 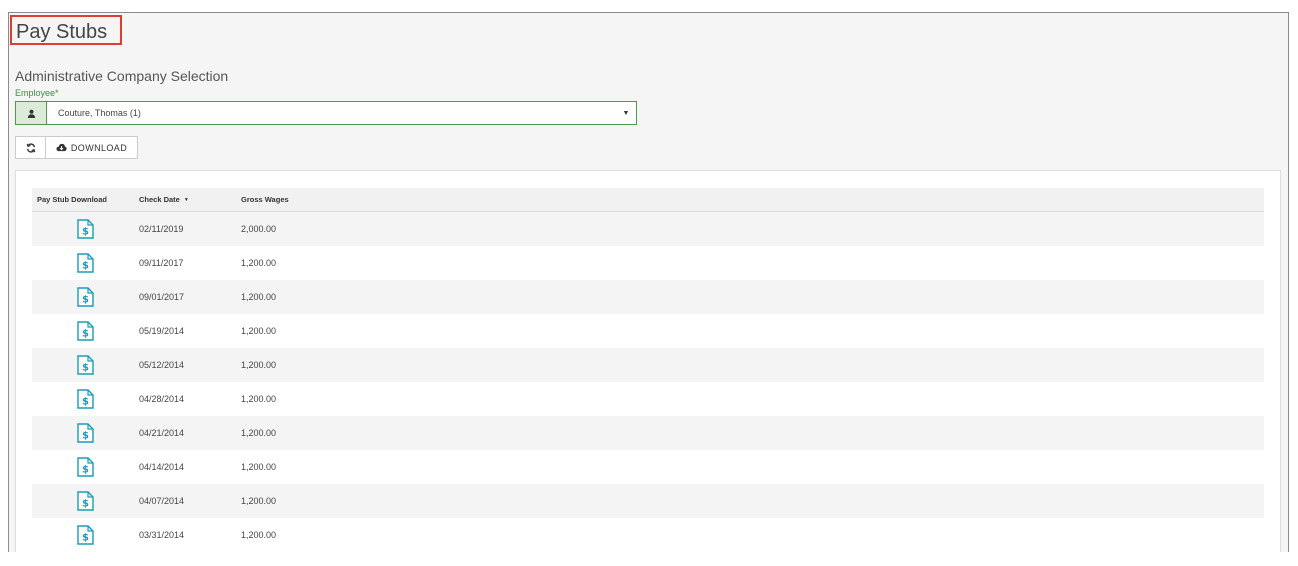 I want to click on check-date-cell: 09/11/2017, so click(x=161, y=263).